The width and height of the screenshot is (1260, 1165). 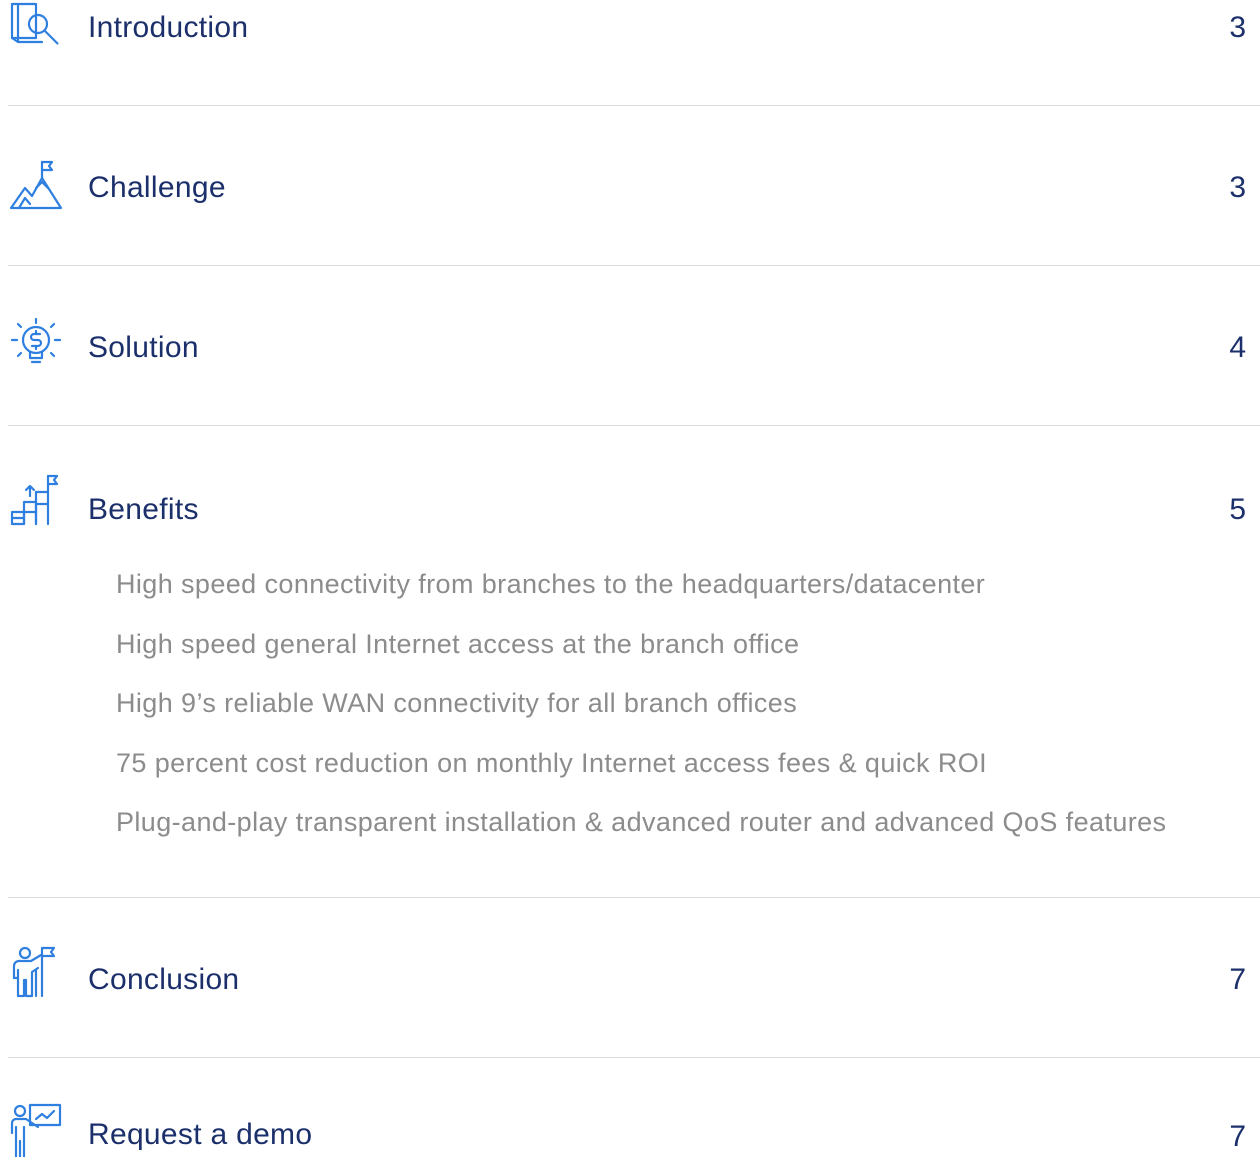 I want to click on toc-page-introduction: 3, so click(x=1237, y=27).